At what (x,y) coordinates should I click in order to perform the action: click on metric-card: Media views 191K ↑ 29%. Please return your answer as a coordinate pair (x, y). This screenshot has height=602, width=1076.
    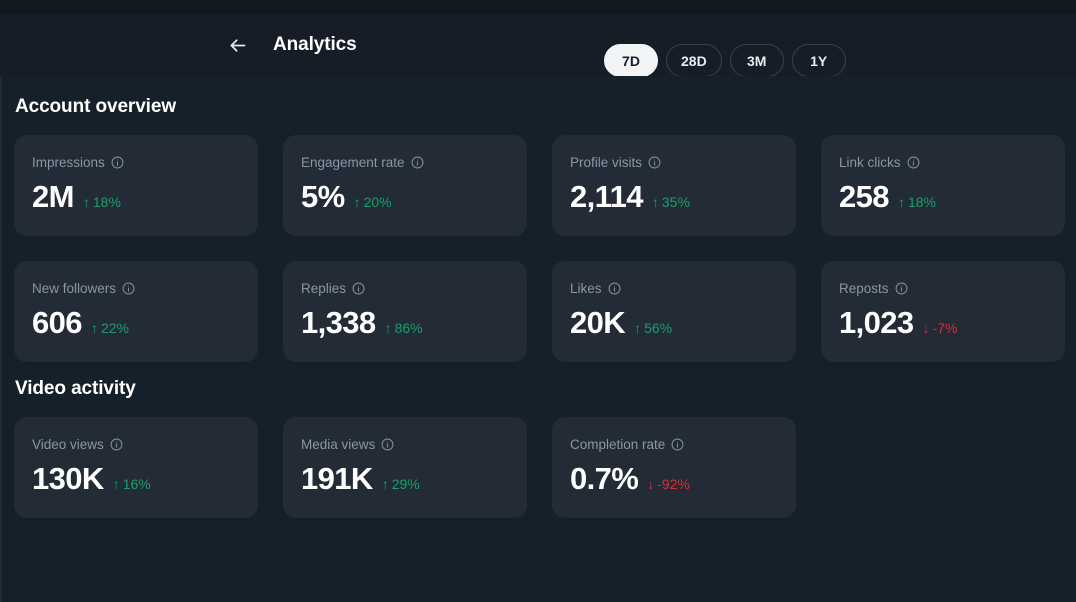
    Looking at the image, I should click on (405, 467).